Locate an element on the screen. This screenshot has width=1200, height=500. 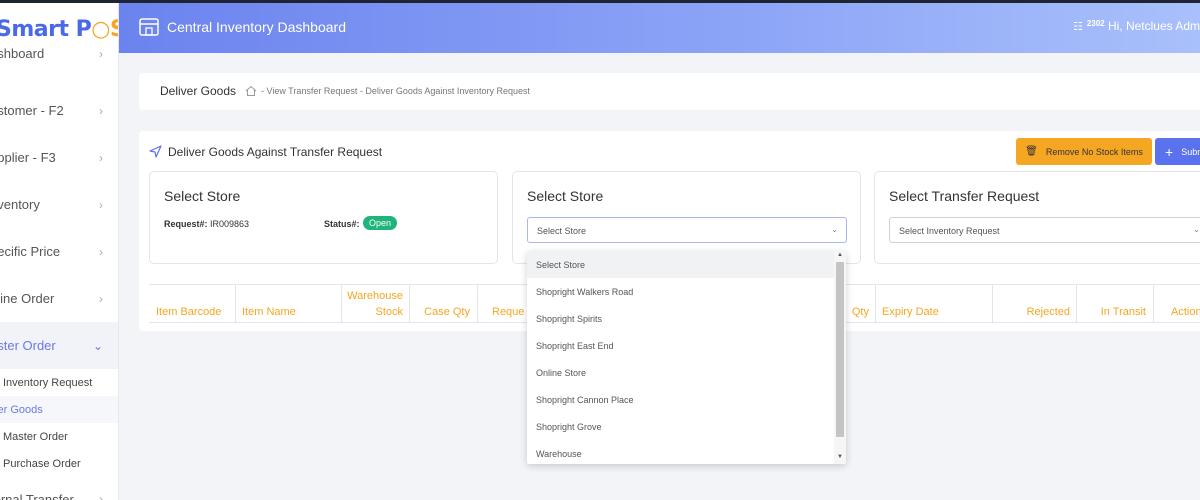
cart-icon: ☷ is located at coordinates (1078, 27).